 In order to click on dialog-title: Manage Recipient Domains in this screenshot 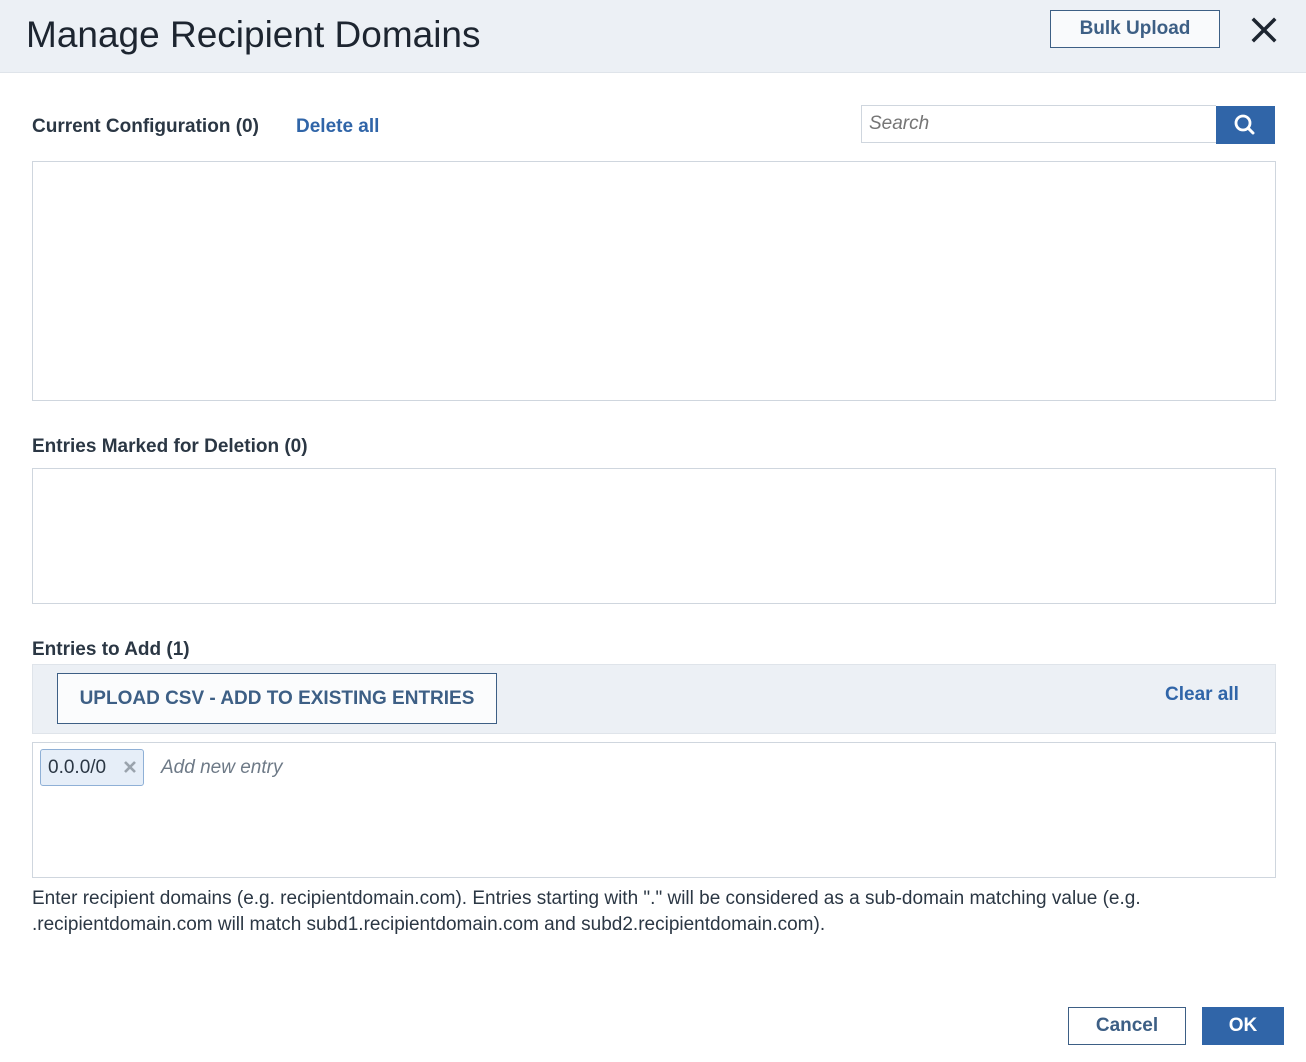, I will do `click(253, 34)`.